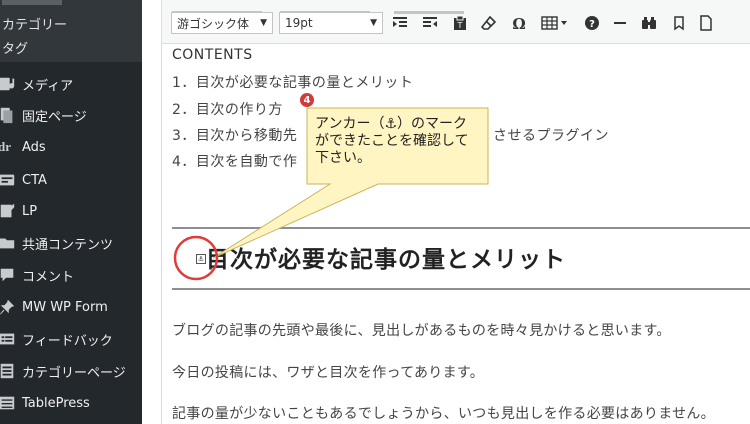 The image size is (750, 424). What do you see at coordinates (386, 260) in the screenshot?
I see `section-heading: 目次が必要な記事の量とメリット` at bounding box center [386, 260].